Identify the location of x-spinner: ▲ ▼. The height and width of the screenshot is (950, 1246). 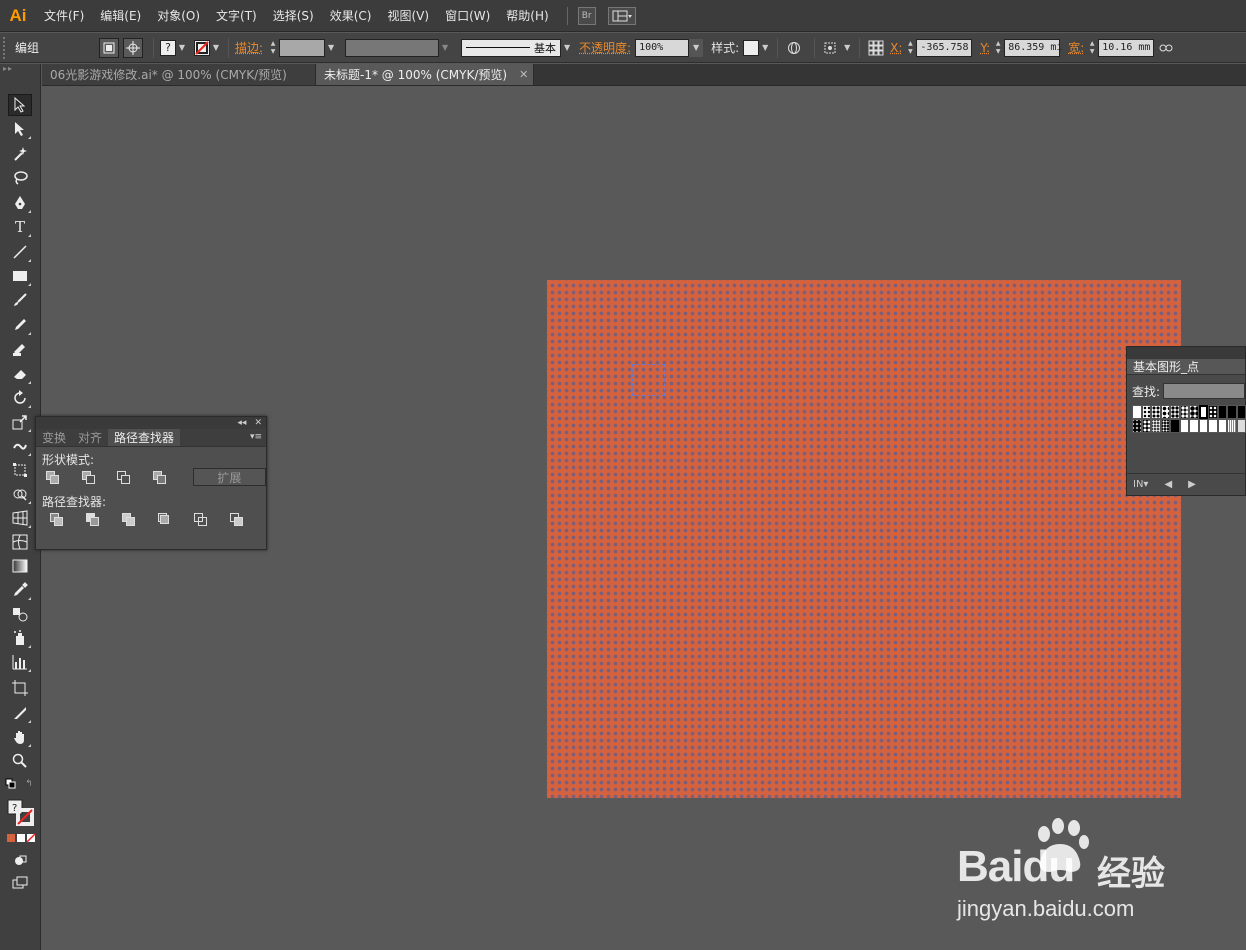
(910, 48).